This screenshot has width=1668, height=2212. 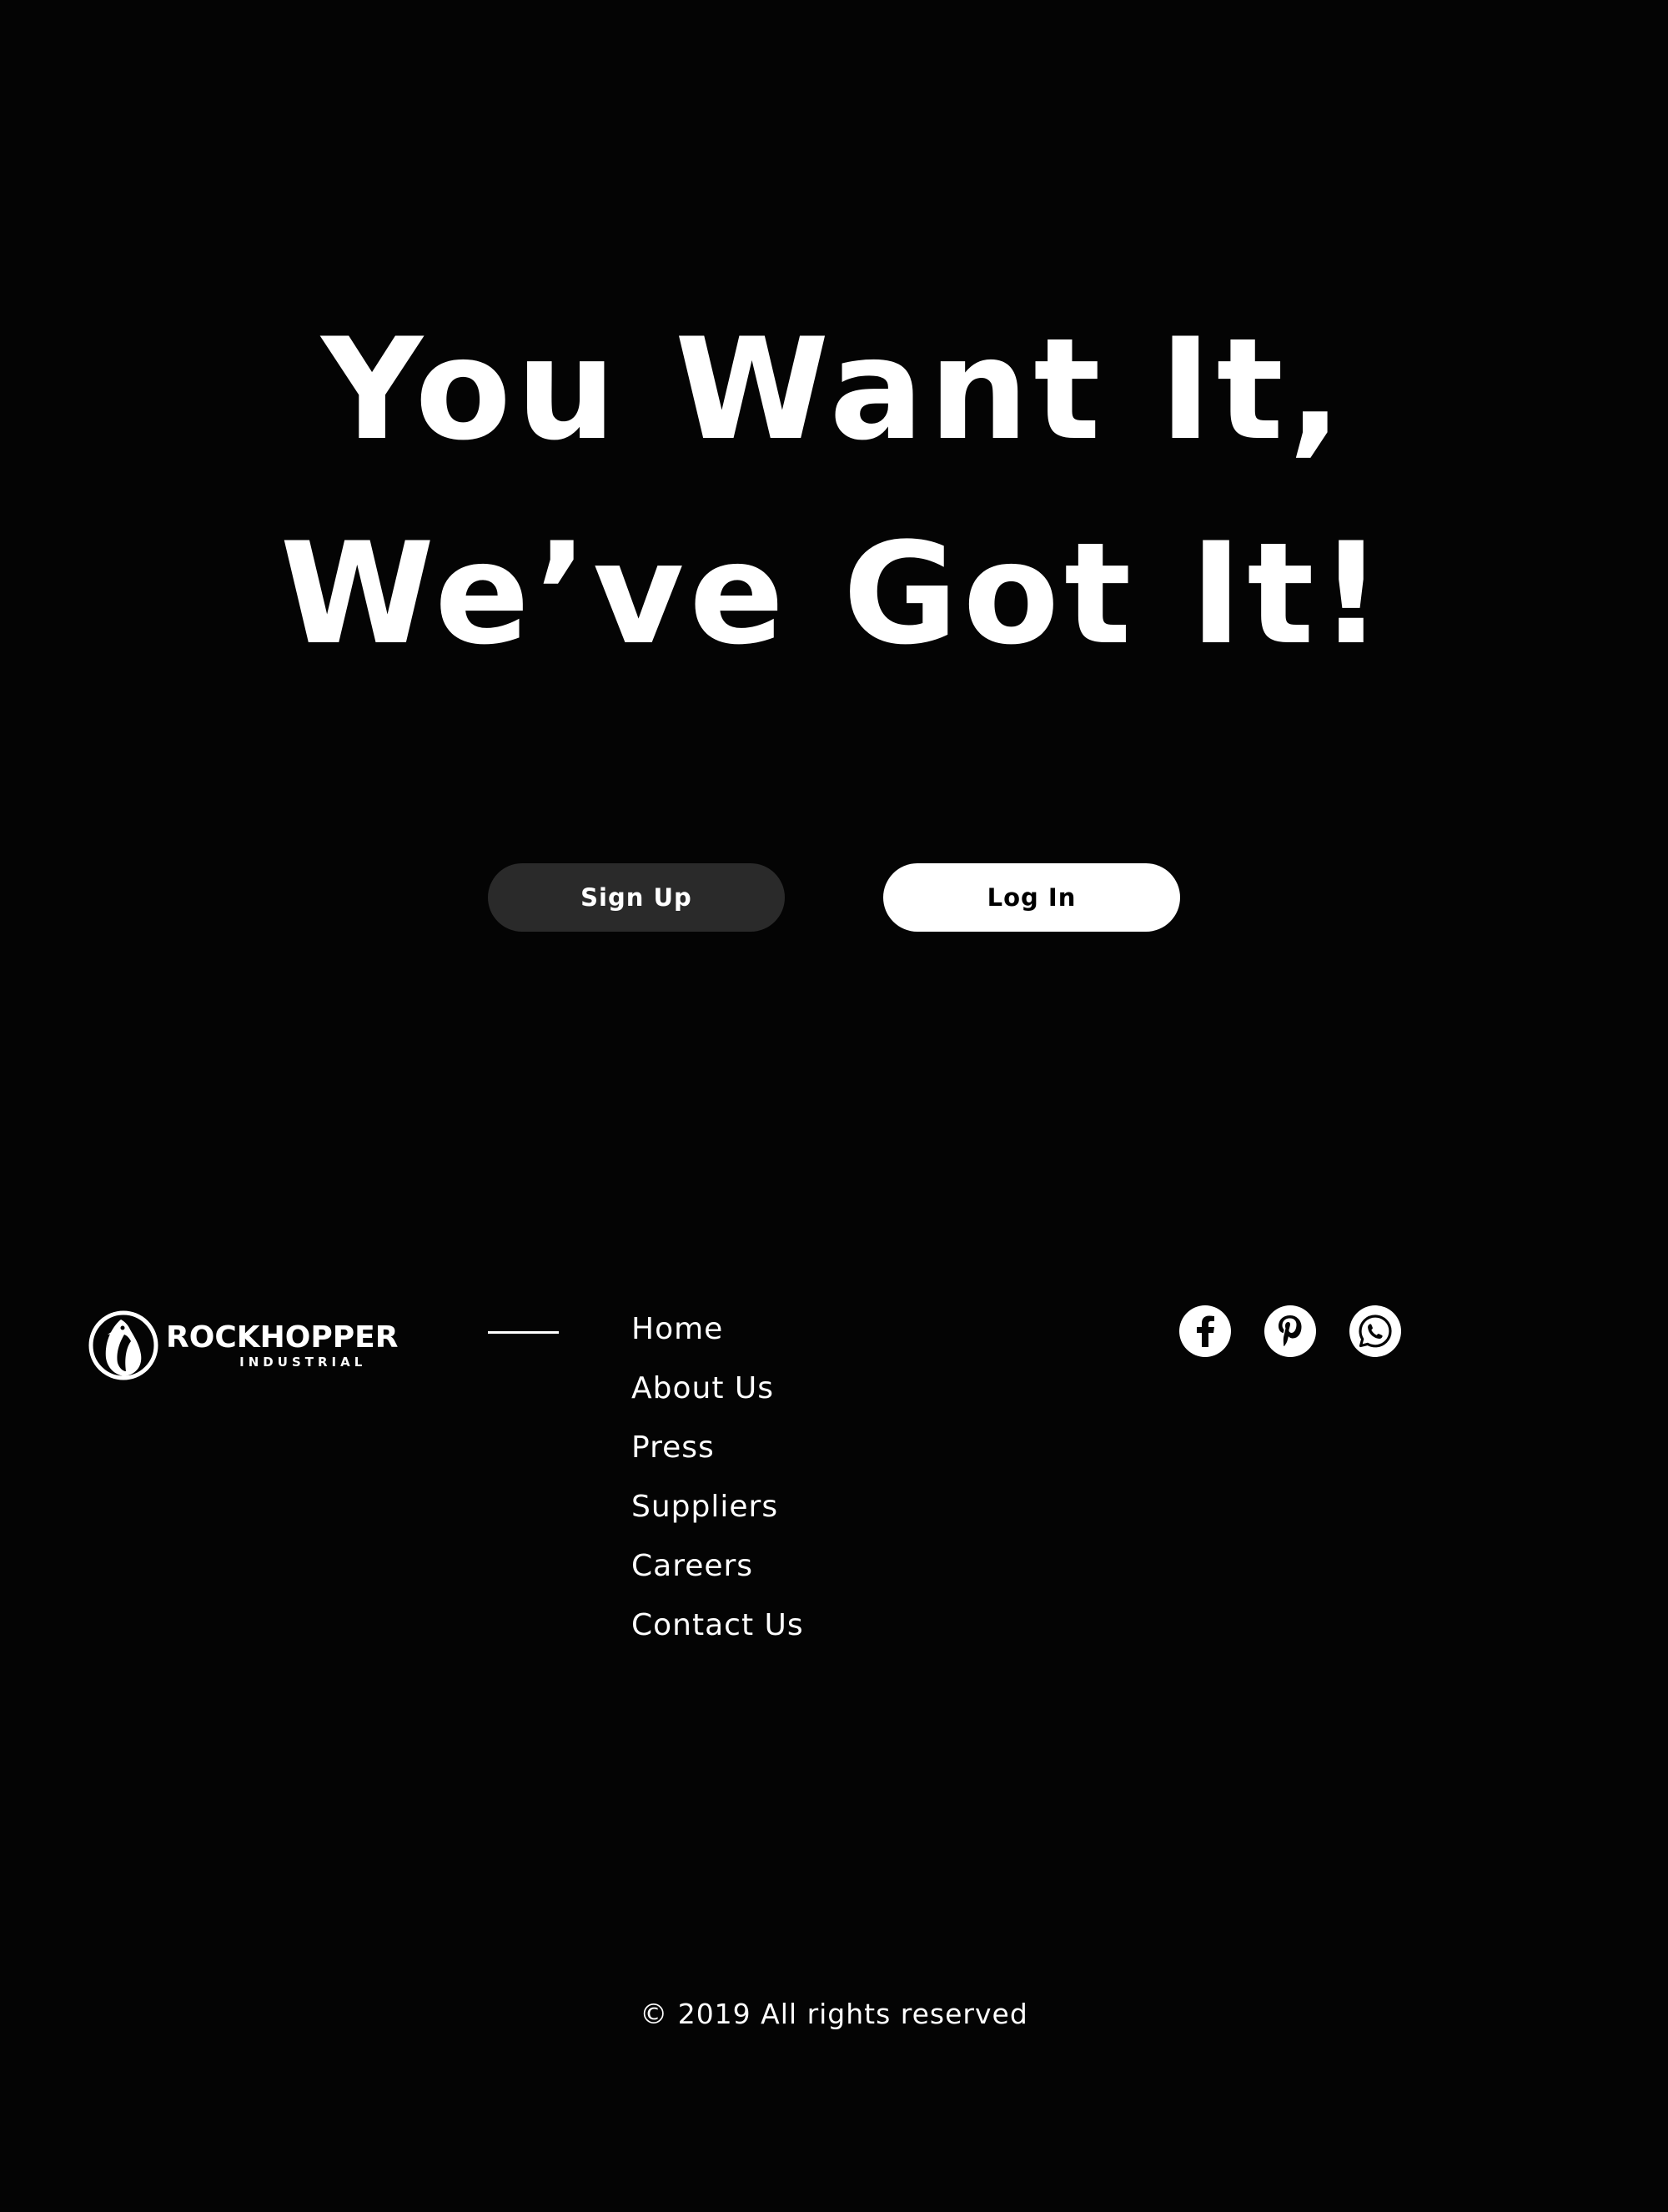 What do you see at coordinates (282, 1338) in the screenshot?
I see `logo-name: ROCKHOPPER` at bounding box center [282, 1338].